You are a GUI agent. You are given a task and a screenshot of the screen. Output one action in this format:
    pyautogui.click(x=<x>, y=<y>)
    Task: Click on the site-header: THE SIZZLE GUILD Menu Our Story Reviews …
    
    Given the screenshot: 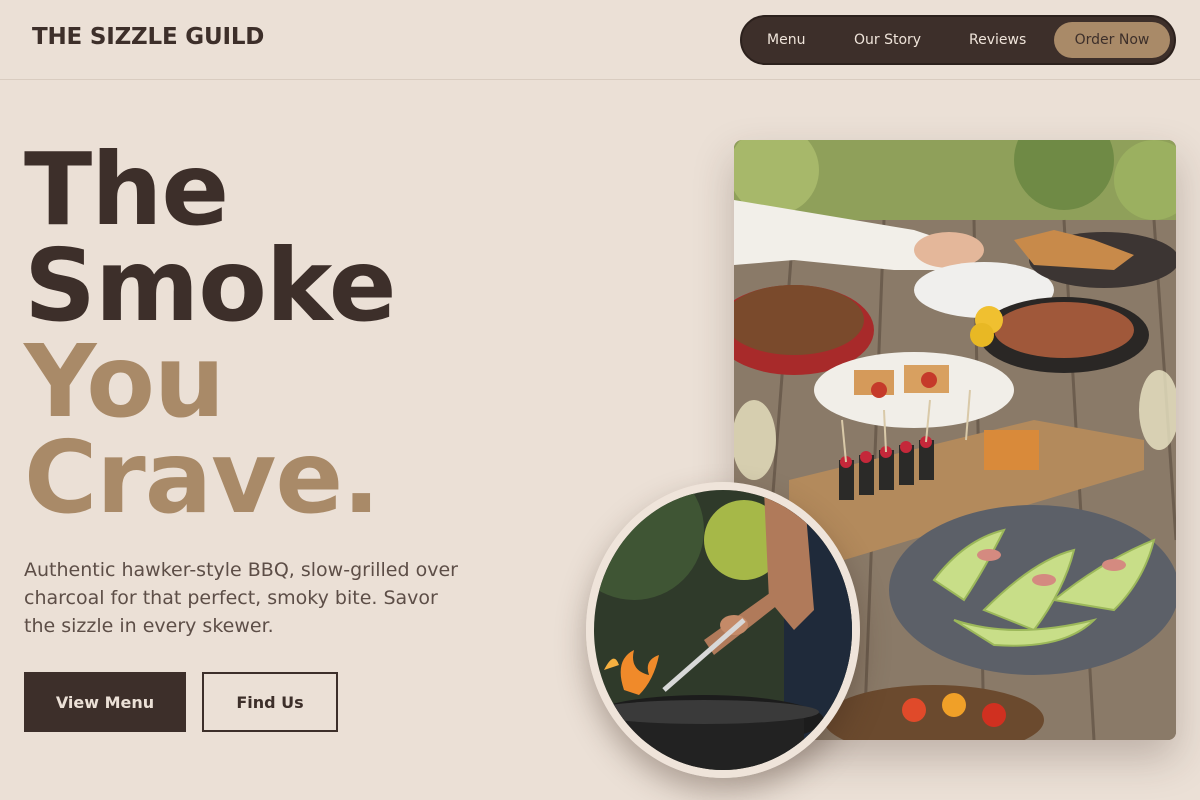 What is the action you would take?
    pyautogui.click(x=600, y=40)
    